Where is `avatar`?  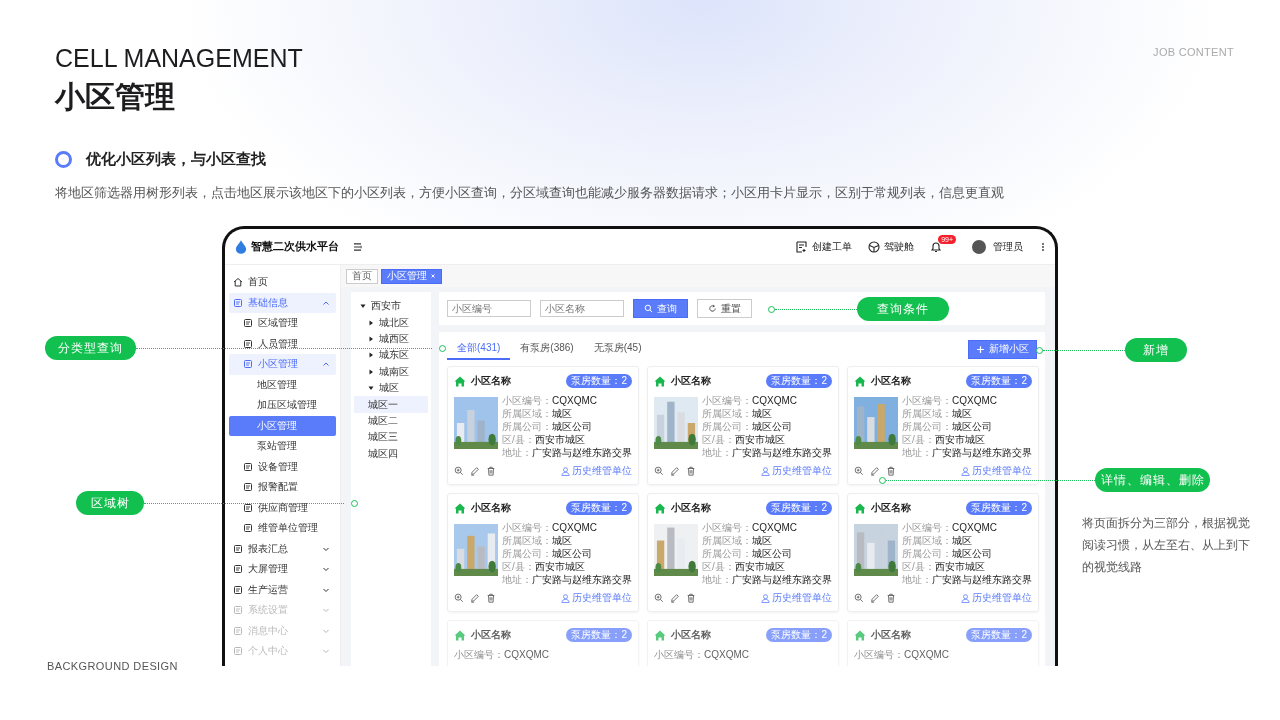
avatar is located at coordinates (979, 246).